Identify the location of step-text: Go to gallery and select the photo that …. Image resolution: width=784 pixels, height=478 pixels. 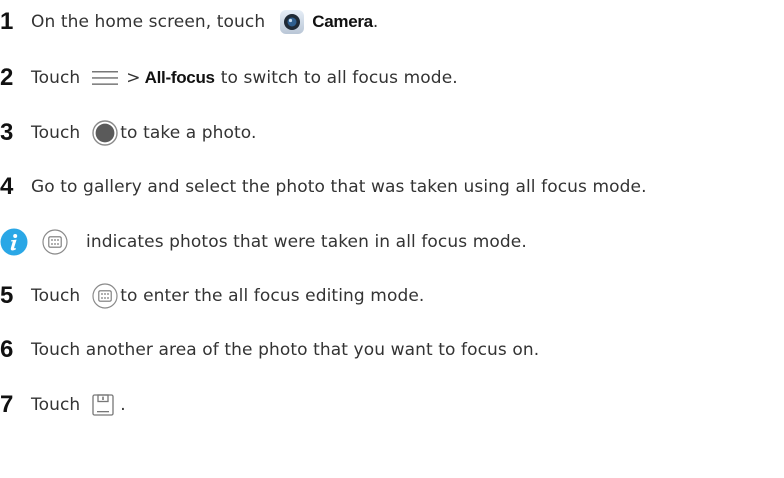
(339, 187).